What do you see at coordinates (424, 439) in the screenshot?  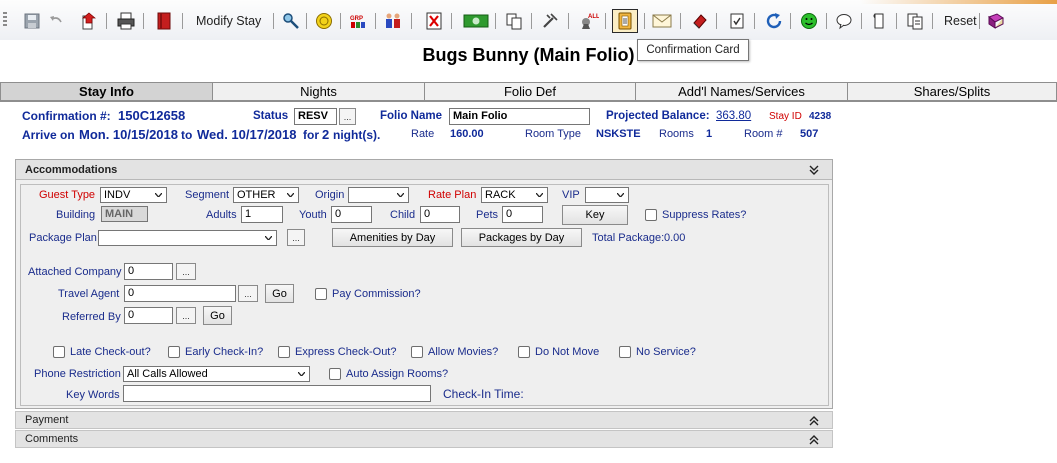 I see `comments-section-header: Comments` at bounding box center [424, 439].